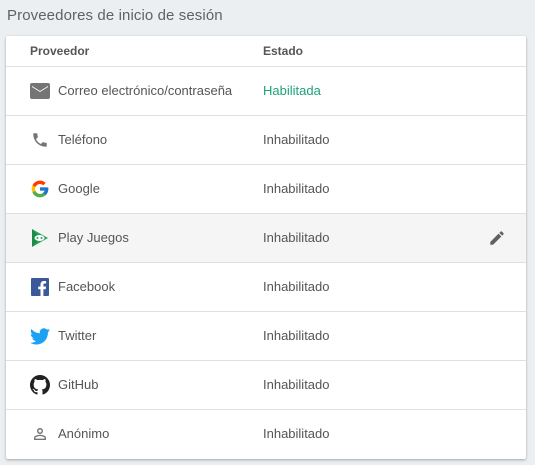 This screenshot has width=535, height=465. Describe the element at coordinates (497, 238) in the screenshot. I see `pencil-icon` at that location.